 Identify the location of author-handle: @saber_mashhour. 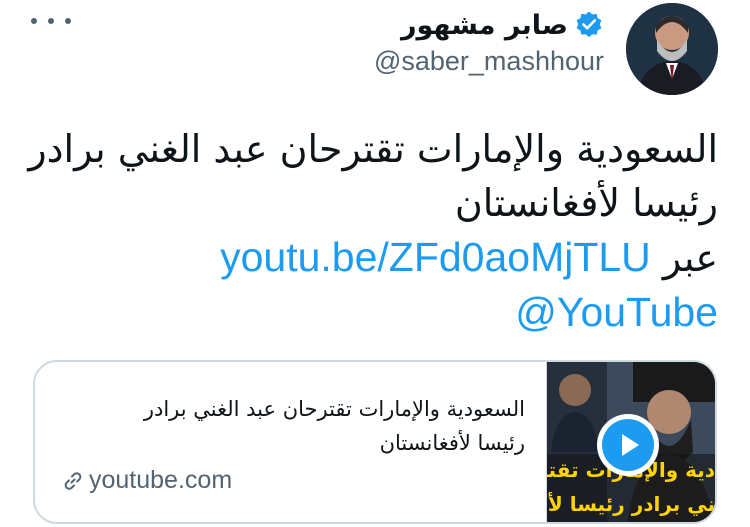
(489, 61).